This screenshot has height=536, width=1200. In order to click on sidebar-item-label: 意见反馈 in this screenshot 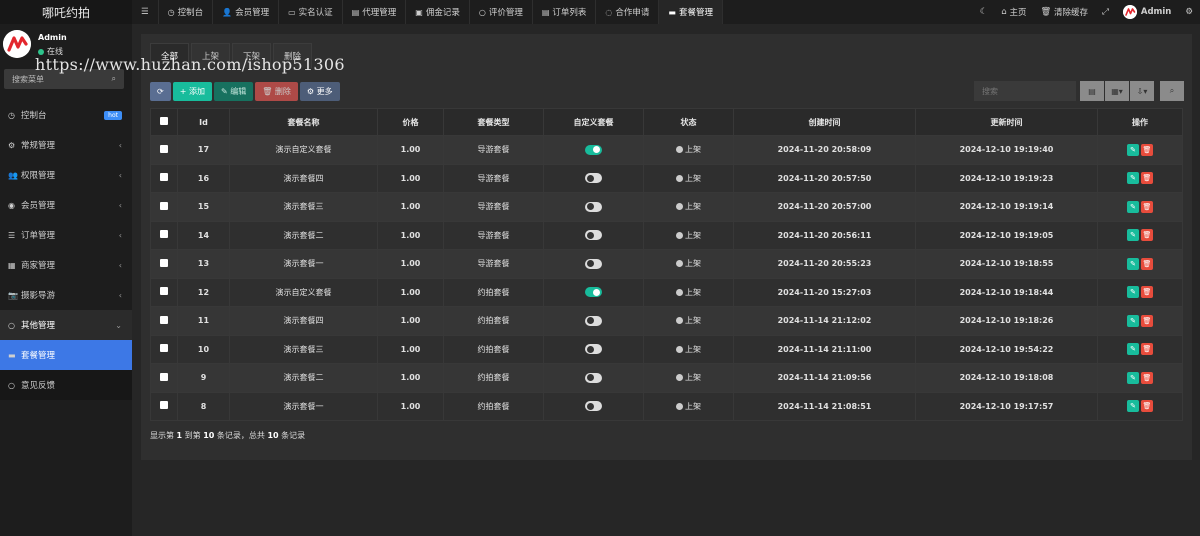, I will do `click(38, 386)`.